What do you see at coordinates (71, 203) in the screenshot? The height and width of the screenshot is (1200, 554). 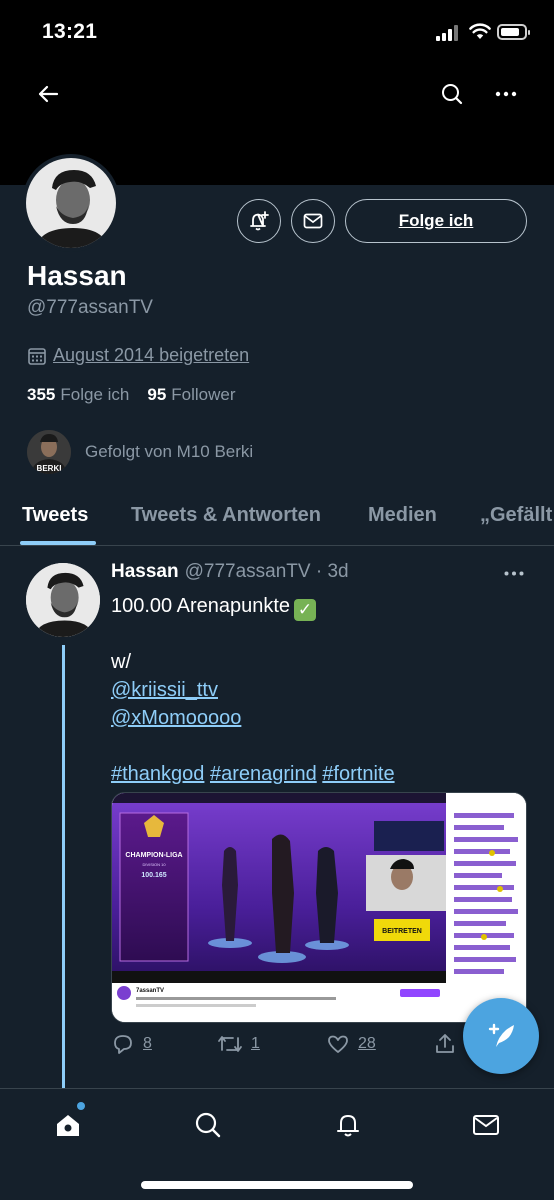 I see `profile-avatar` at bounding box center [71, 203].